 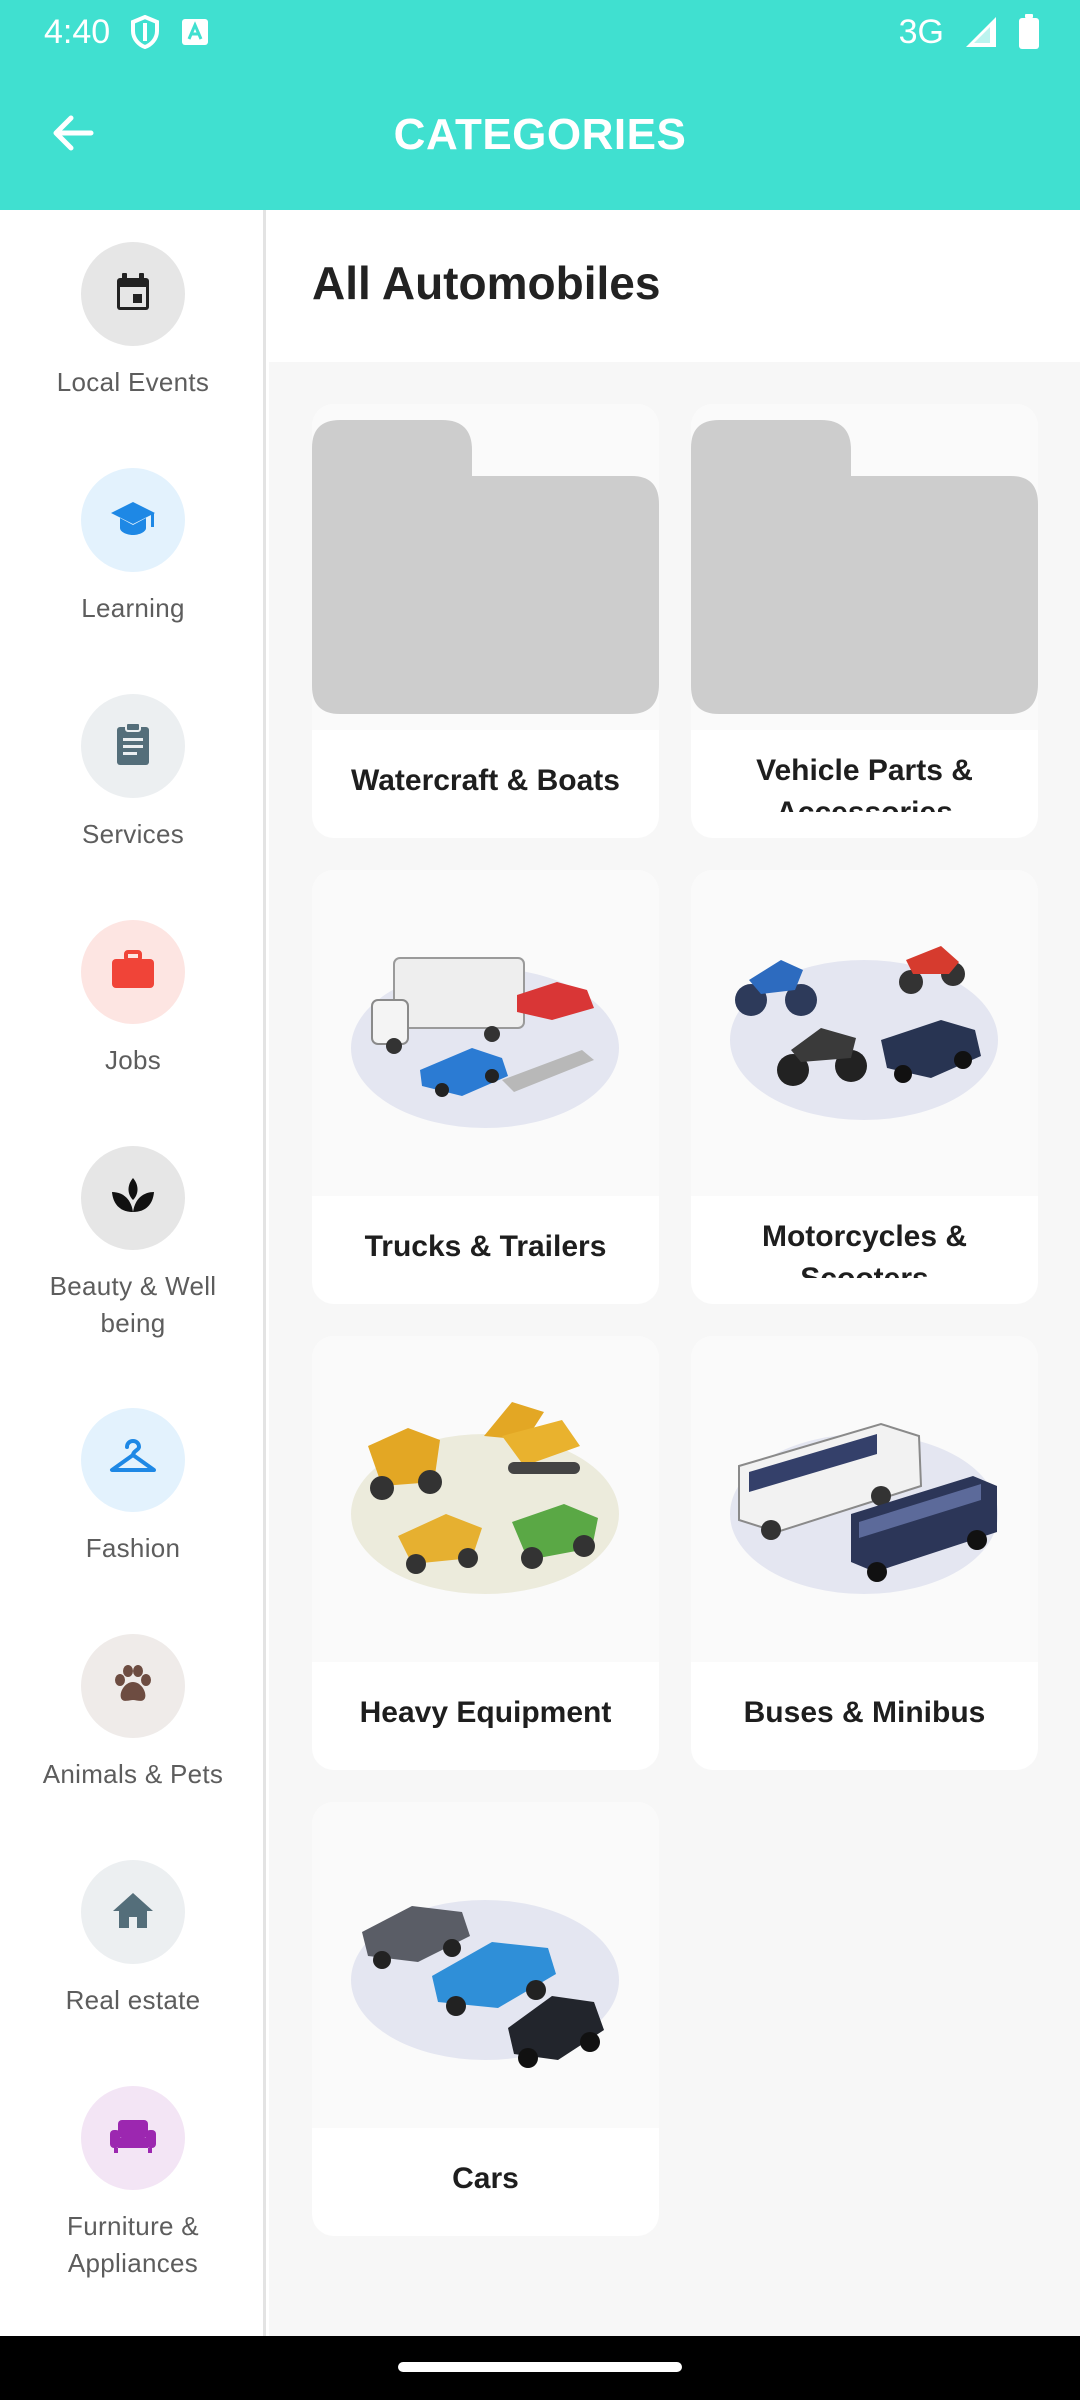 I want to click on system-nav-bar, so click(x=540, y=2368).